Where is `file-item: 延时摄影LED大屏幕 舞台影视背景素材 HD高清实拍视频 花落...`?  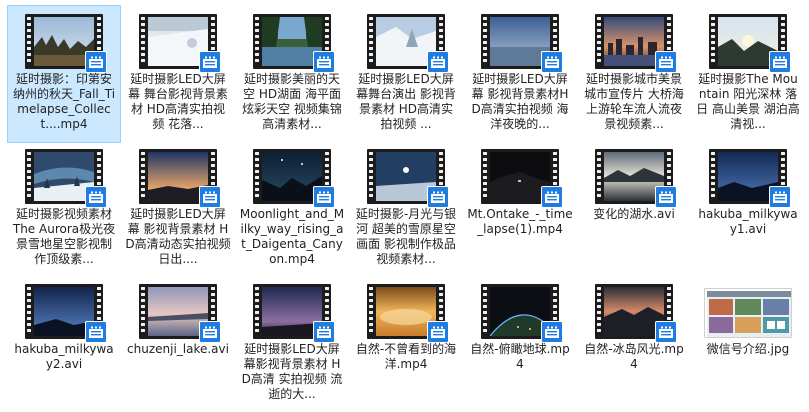
file-item: 延时摄影LED大屏幕 舞台影视背景素材 HD高清实拍视频 花落... is located at coordinates (178, 74).